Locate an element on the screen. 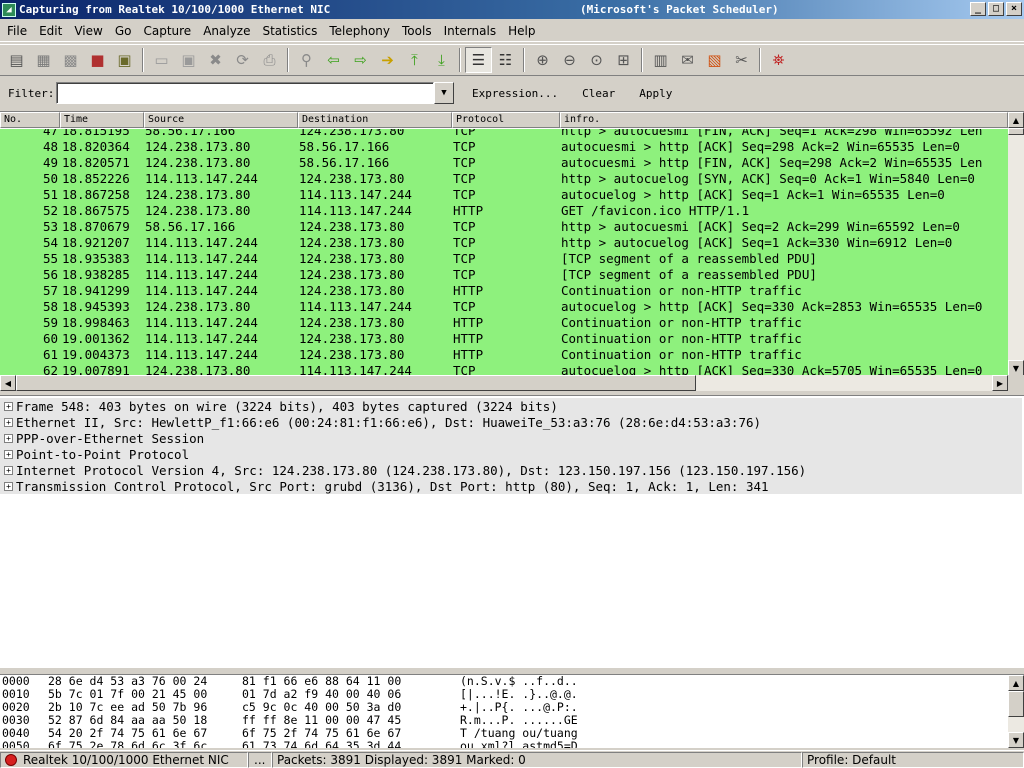 This screenshot has width=1024, height=768. close-file-button: ✖ is located at coordinates (215, 60).